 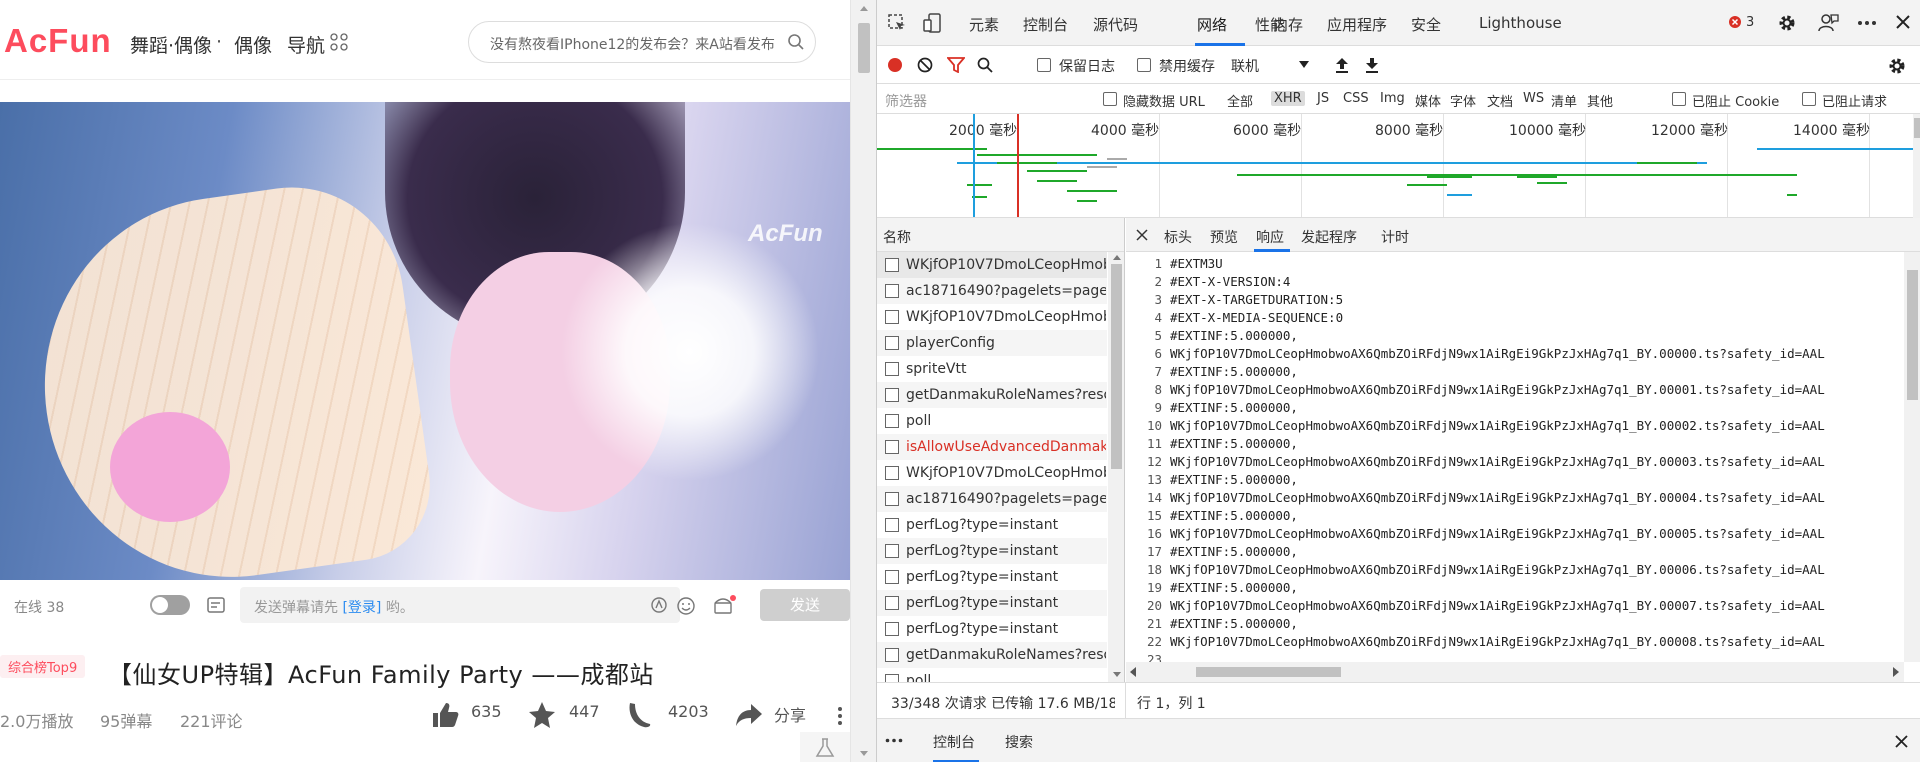 What do you see at coordinates (1272, 65) in the screenshot?
I see `throttle-select: 联机` at bounding box center [1272, 65].